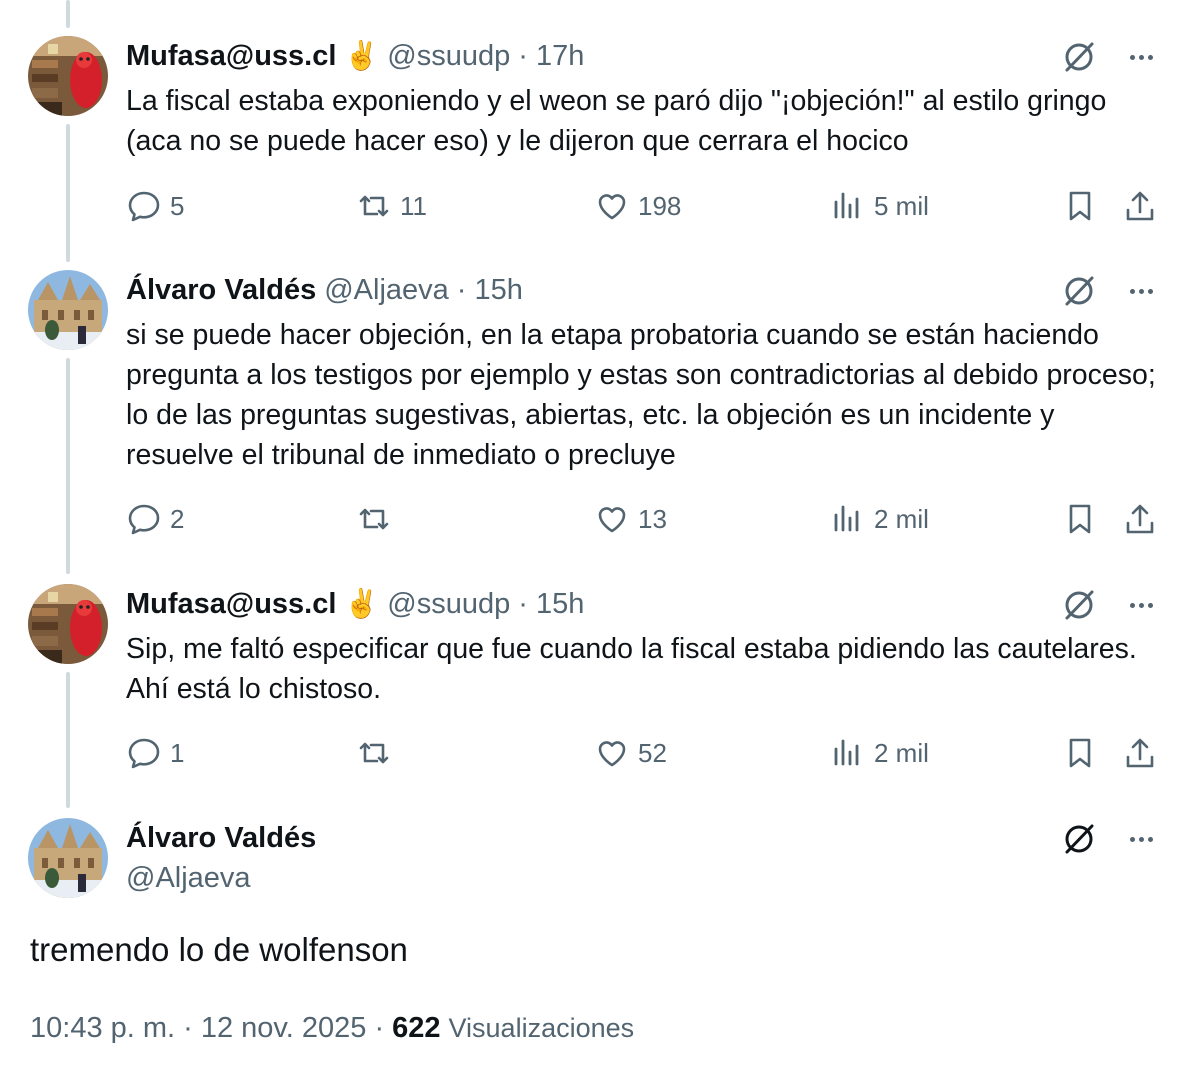  I want to click on like-count: 13, so click(652, 518).